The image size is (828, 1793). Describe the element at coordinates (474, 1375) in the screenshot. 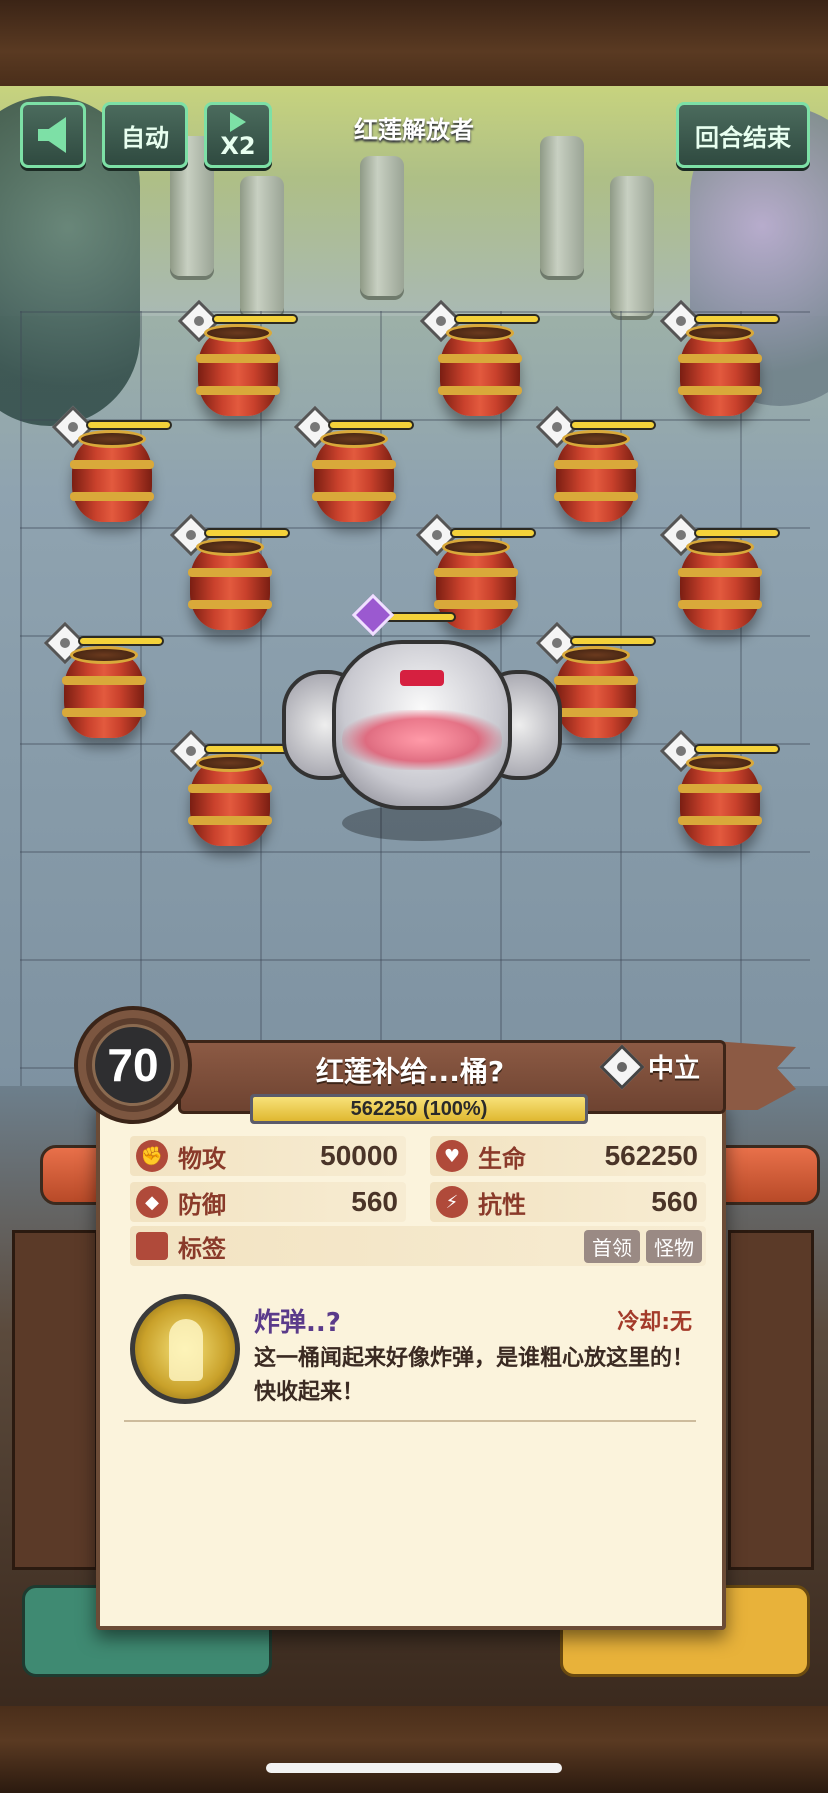

I see `skill-description: 这一桶闻起来好像炸弹，是谁粗心放这里的！快收起来！` at that location.